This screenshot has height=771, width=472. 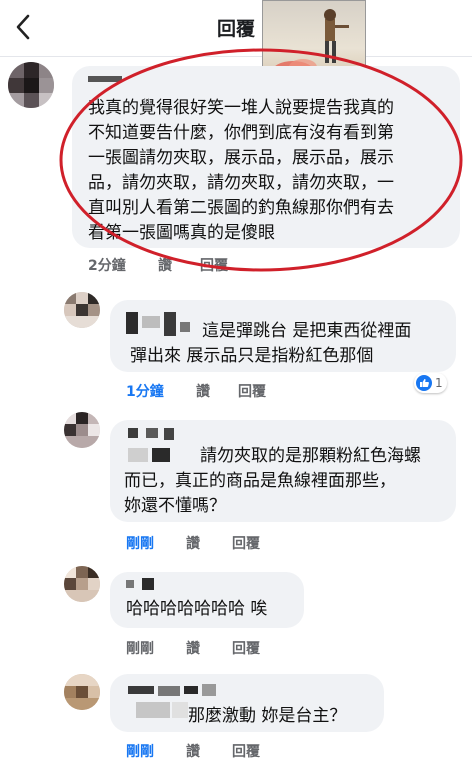 What do you see at coordinates (197, 609) in the screenshot?
I see `reply-text: 哈哈哈哈哈哈哈 唉` at bounding box center [197, 609].